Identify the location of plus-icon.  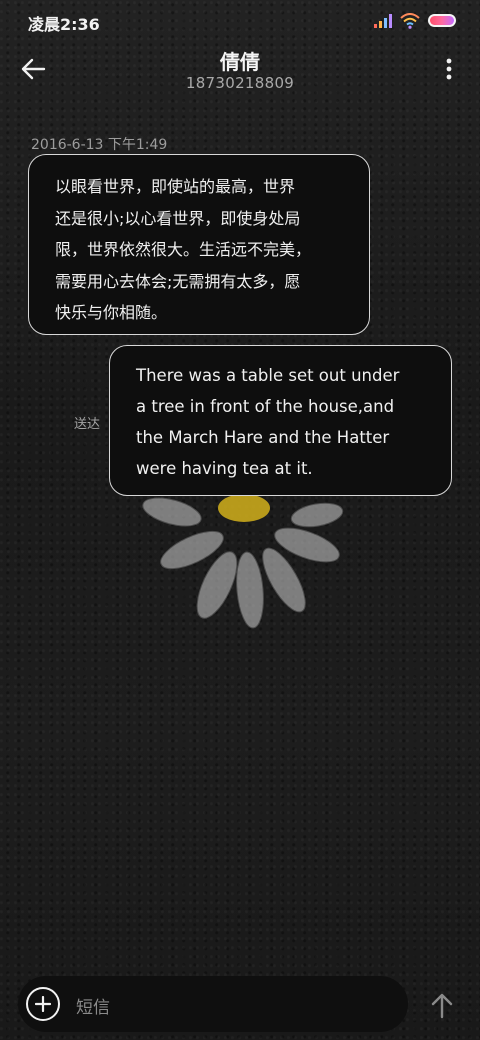
(43, 1004).